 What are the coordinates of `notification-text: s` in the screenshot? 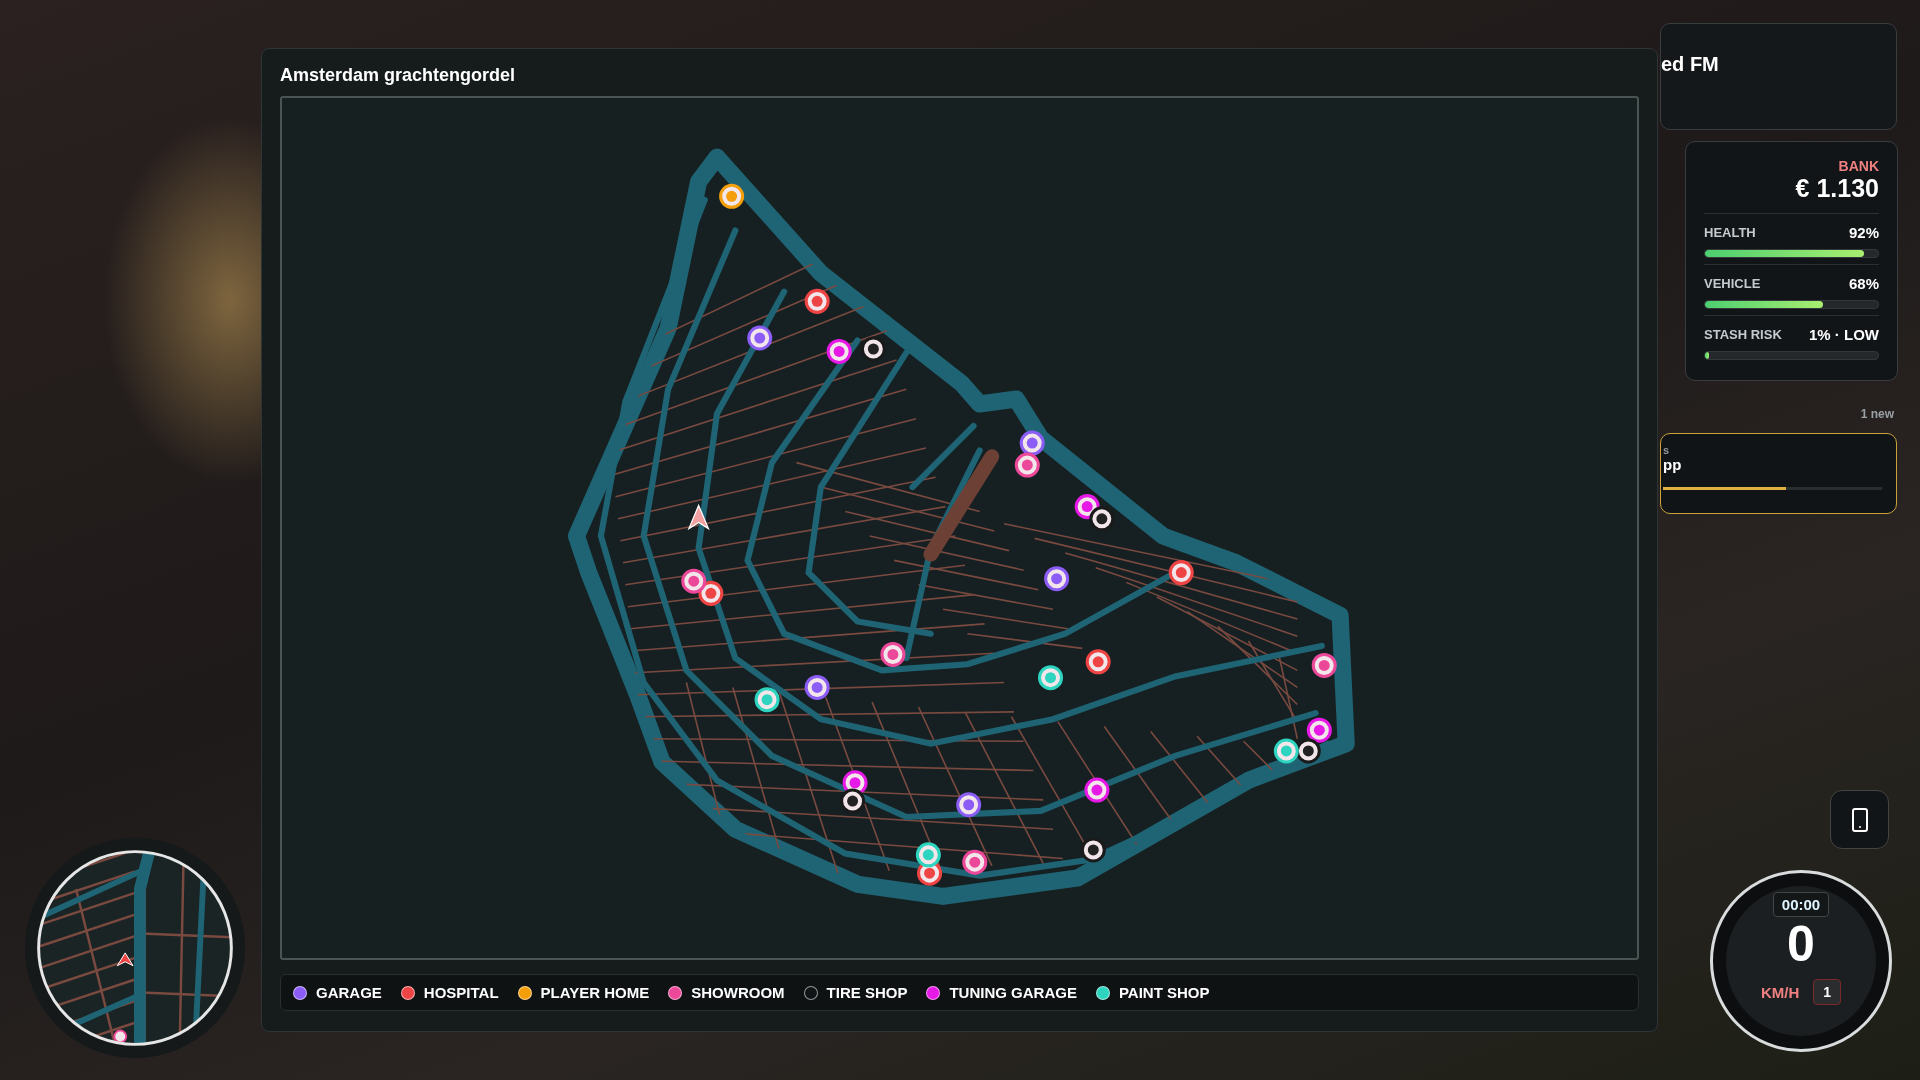 It's located at (1666, 450).